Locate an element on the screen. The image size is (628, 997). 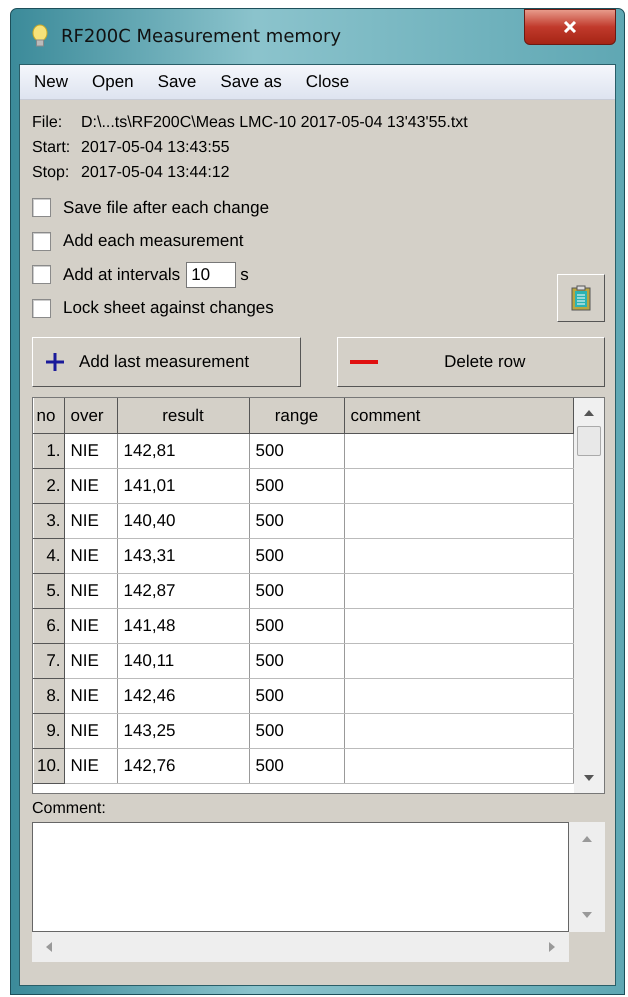
horizontal-scrollbar is located at coordinates (300, 947).